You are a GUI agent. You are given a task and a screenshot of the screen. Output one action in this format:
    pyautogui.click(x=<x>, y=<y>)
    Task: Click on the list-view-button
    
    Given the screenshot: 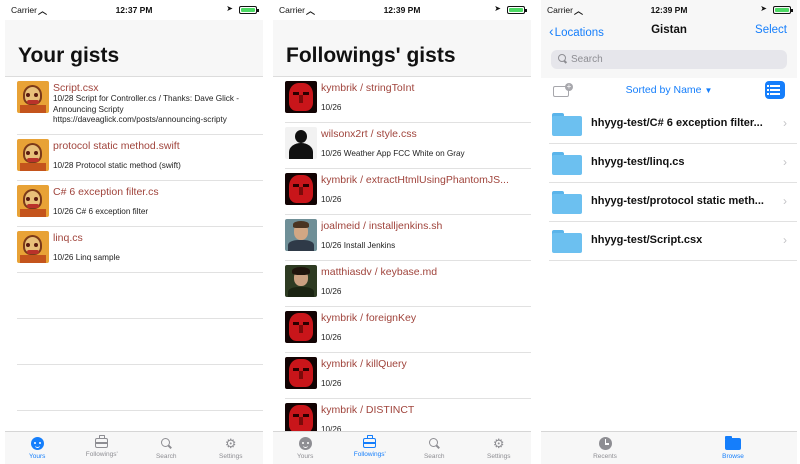 What is the action you would take?
    pyautogui.click(x=775, y=90)
    